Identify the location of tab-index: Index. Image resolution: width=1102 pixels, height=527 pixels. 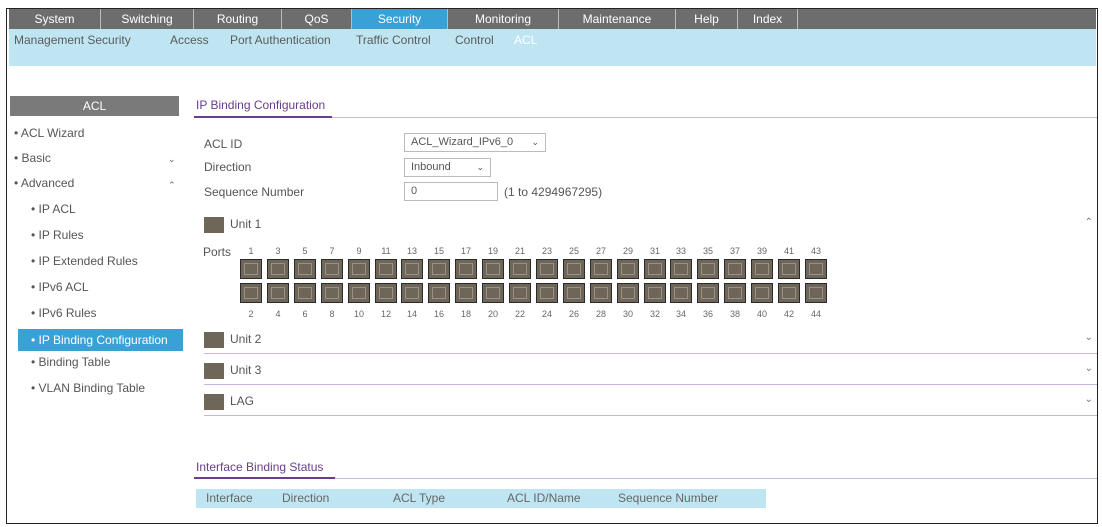
(768, 19).